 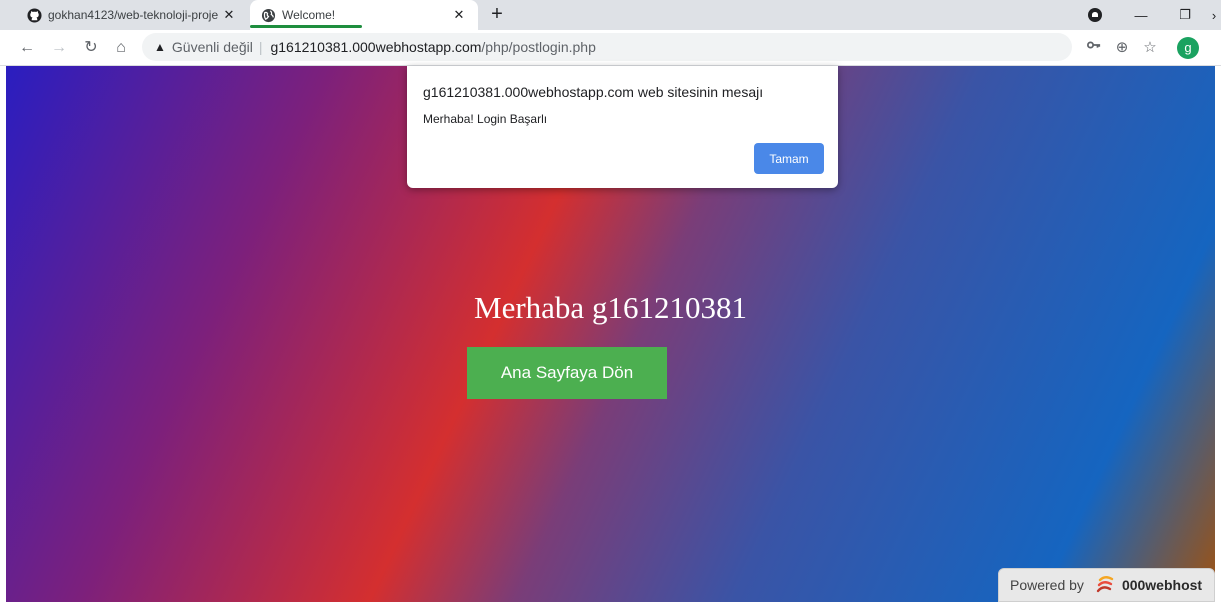 I want to click on greeting-heading: Merhaba g161210381, so click(x=610, y=307).